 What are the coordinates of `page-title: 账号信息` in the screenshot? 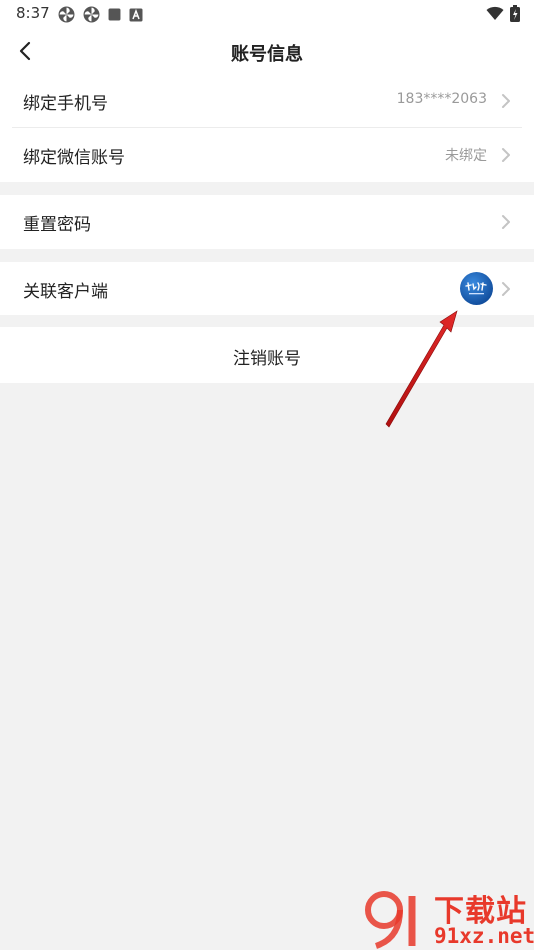 It's located at (267, 54).